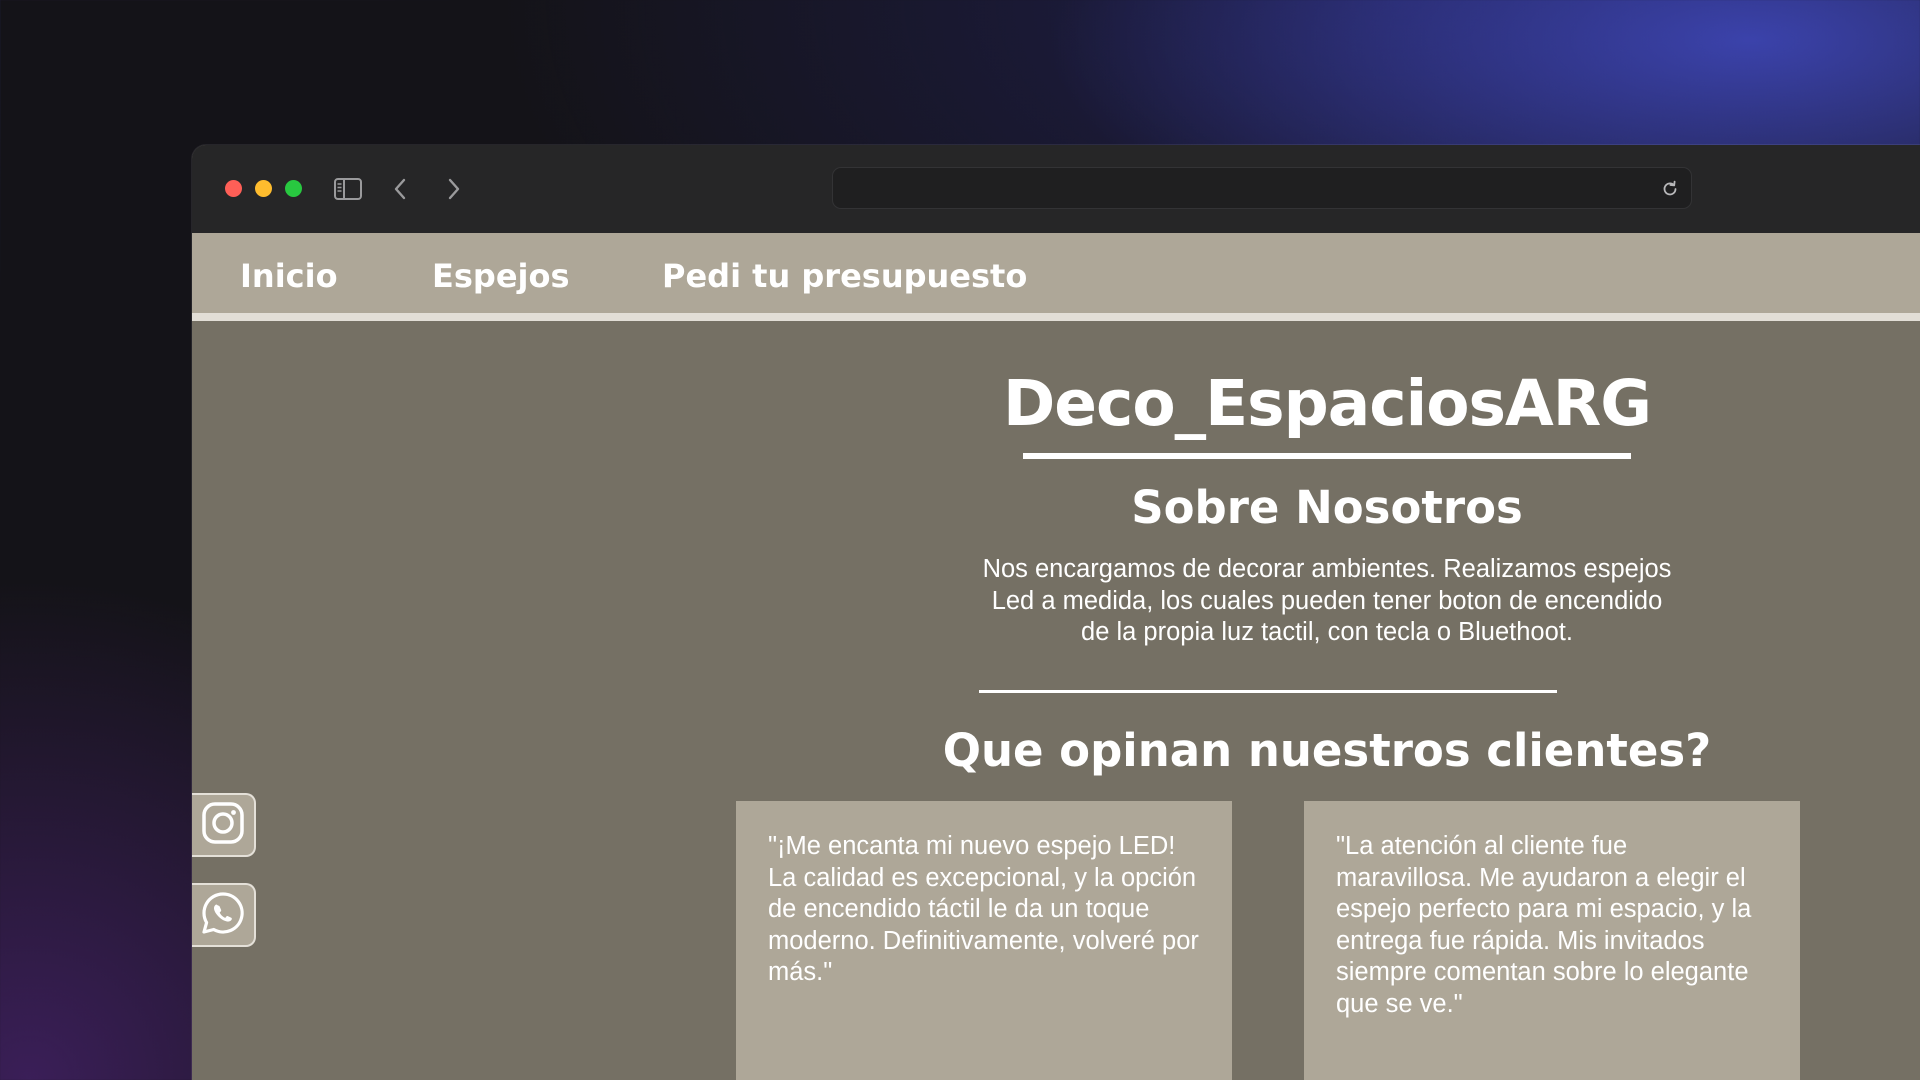 This screenshot has height=1080, width=1920. Describe the element at coordinates (1670, 189) in the screenshot. I see `reload-icon` at that location.